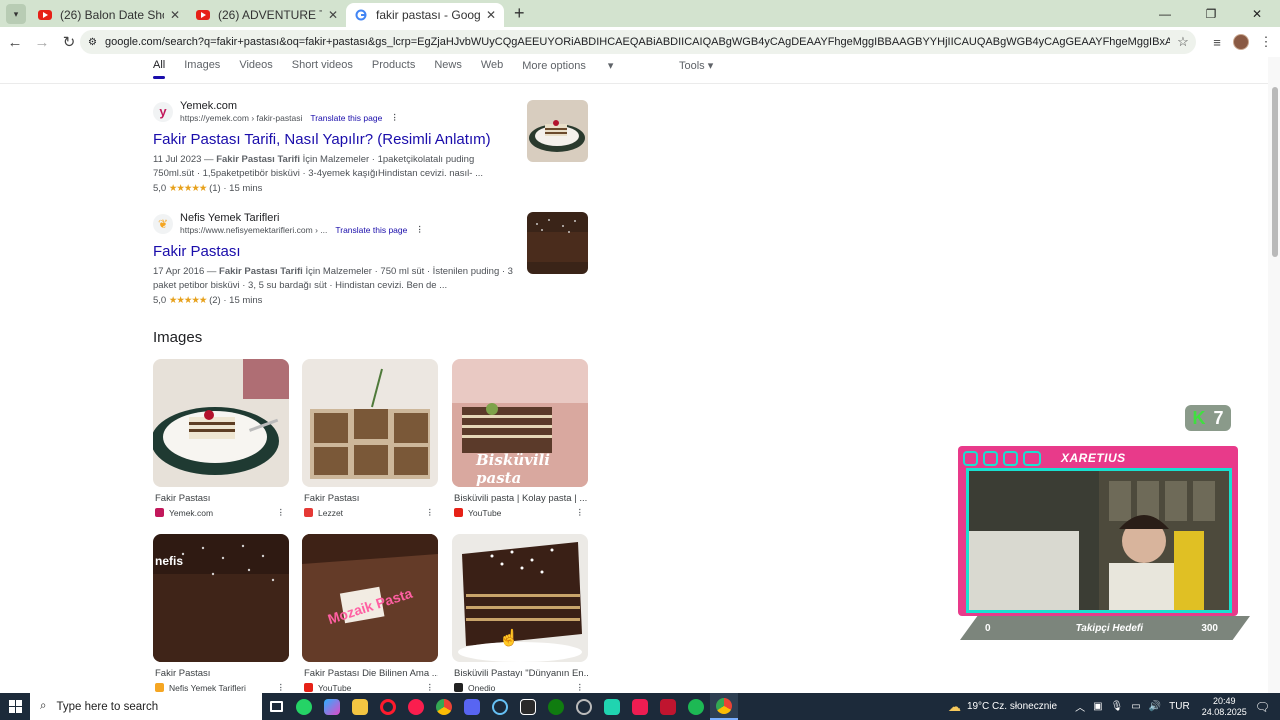  I want to click on file-explorer-icon, so click(360, 706).